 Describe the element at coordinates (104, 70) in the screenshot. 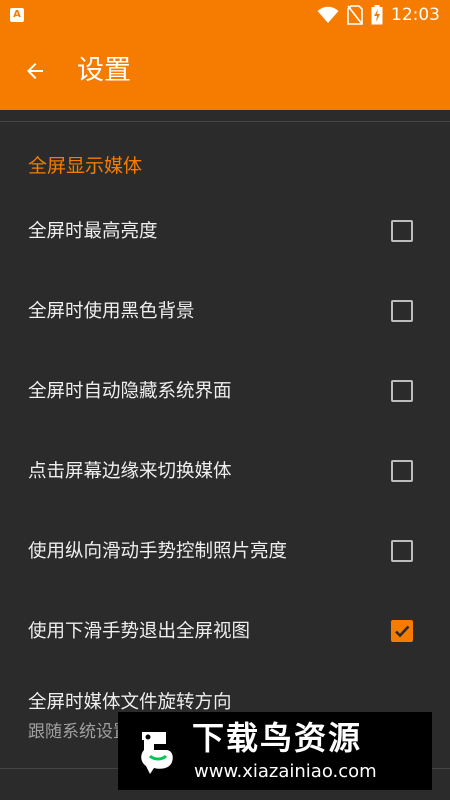

I see `page-title: 设置` at that location.